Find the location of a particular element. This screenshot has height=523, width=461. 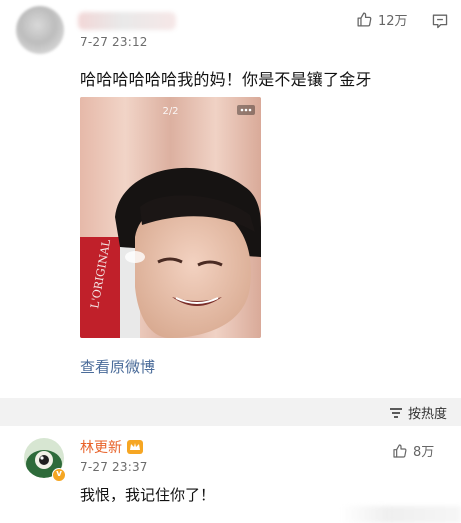

blur-overlay is located at coordinates (400, 514).